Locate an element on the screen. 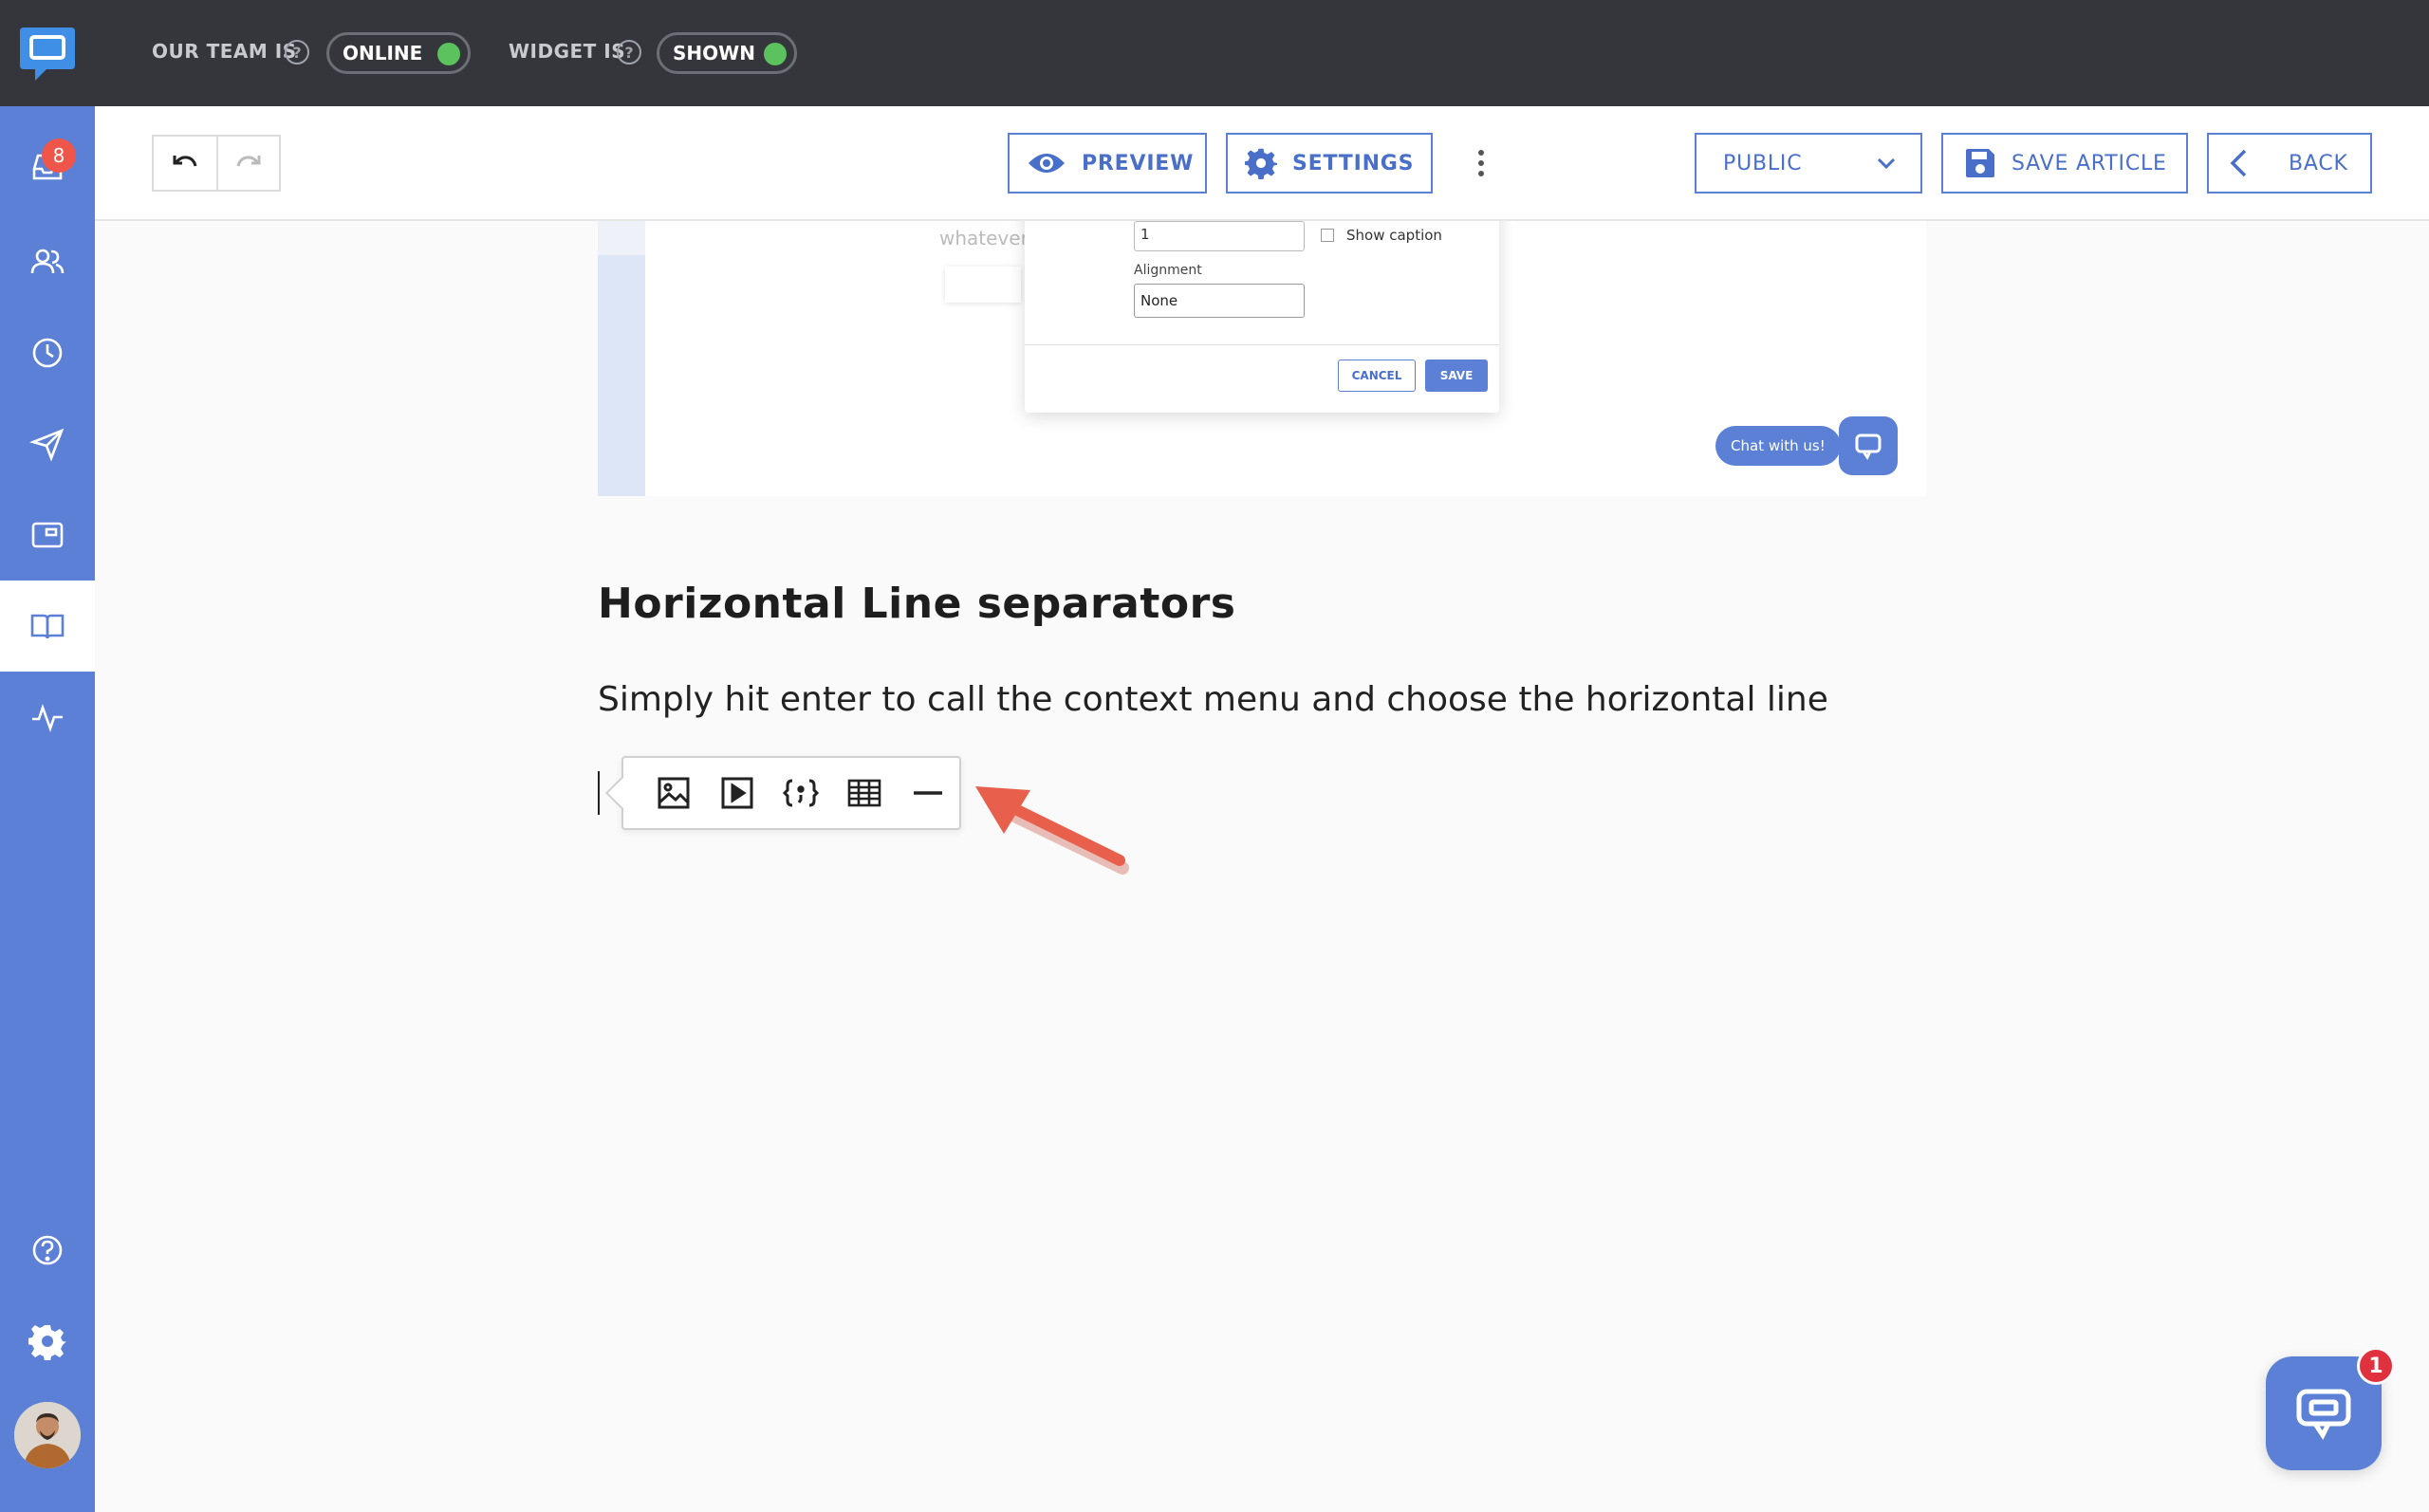 The image size is (2429, 1512). insert-table-button is located at coordinates (864, 793).